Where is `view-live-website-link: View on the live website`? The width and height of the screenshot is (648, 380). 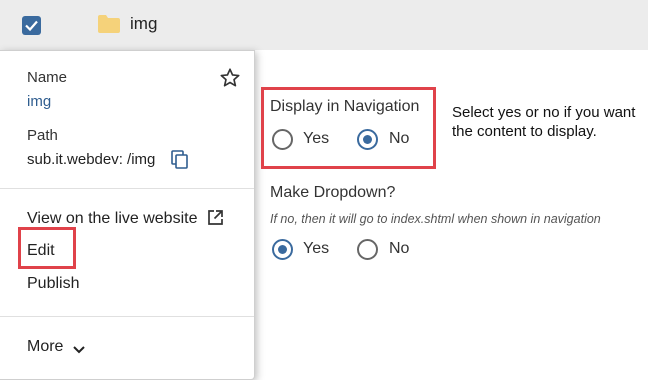 view-live-website-link: View on the live website is located at coordinates (112, 219).